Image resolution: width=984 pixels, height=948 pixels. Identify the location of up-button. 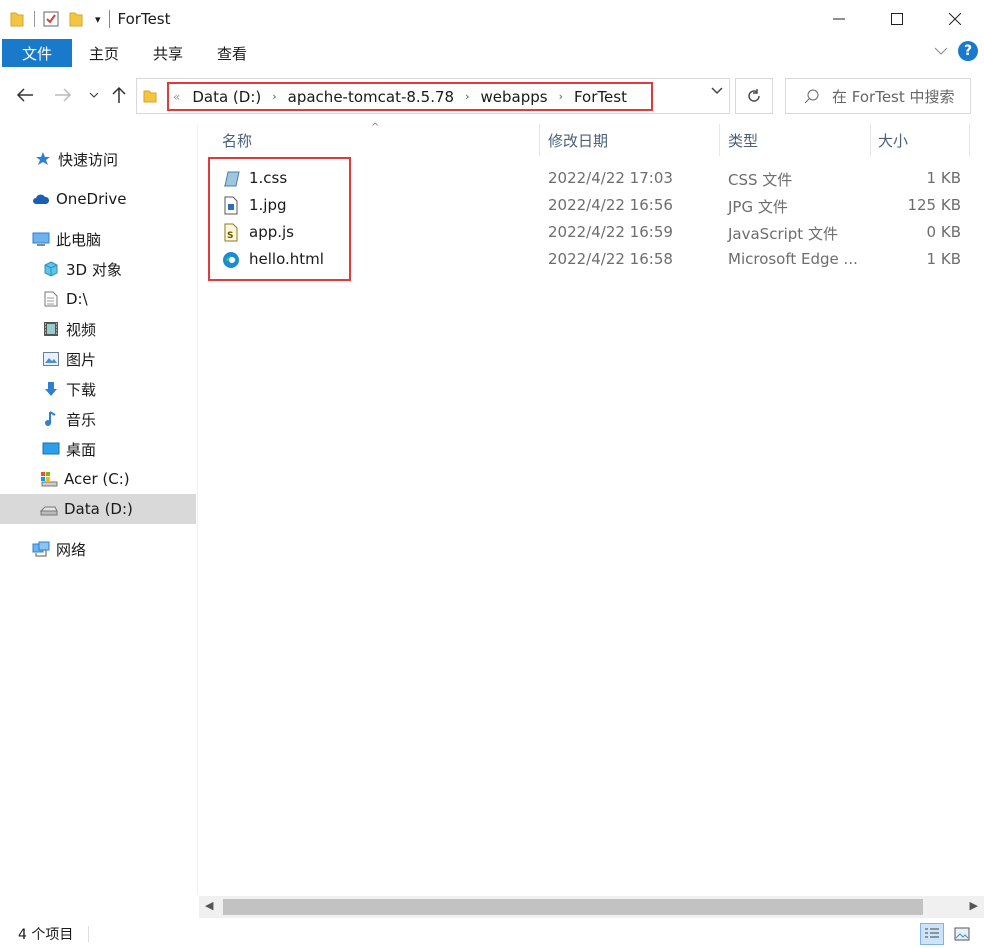
(119, 95).